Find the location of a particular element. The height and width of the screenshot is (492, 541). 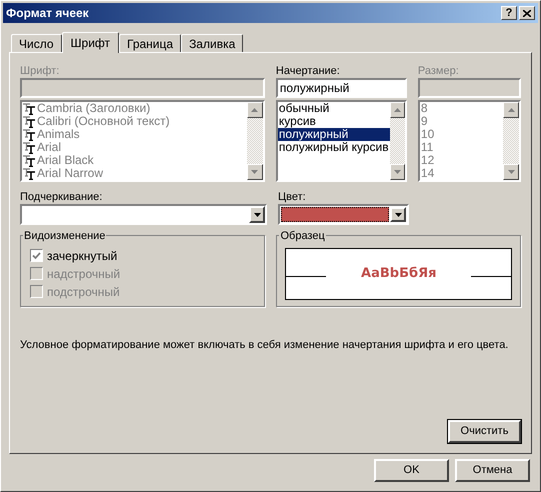

checkbox-label: зачеркнутый is located at coordinates (82, 256).